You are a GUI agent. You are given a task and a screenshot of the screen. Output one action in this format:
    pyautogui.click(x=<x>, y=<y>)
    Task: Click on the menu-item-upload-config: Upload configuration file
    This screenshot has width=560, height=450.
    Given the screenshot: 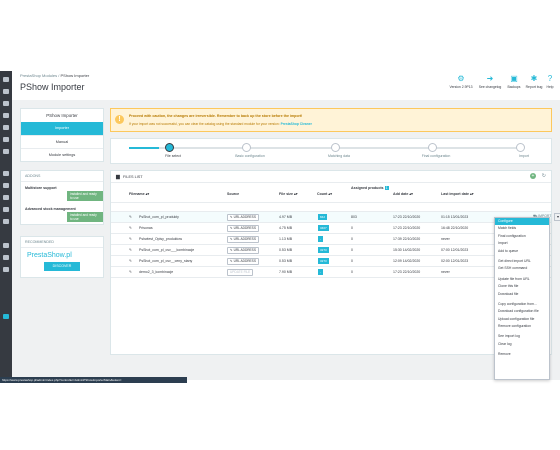 What is the action you would take?
    pyautogui.click(x=522, y=319)
    